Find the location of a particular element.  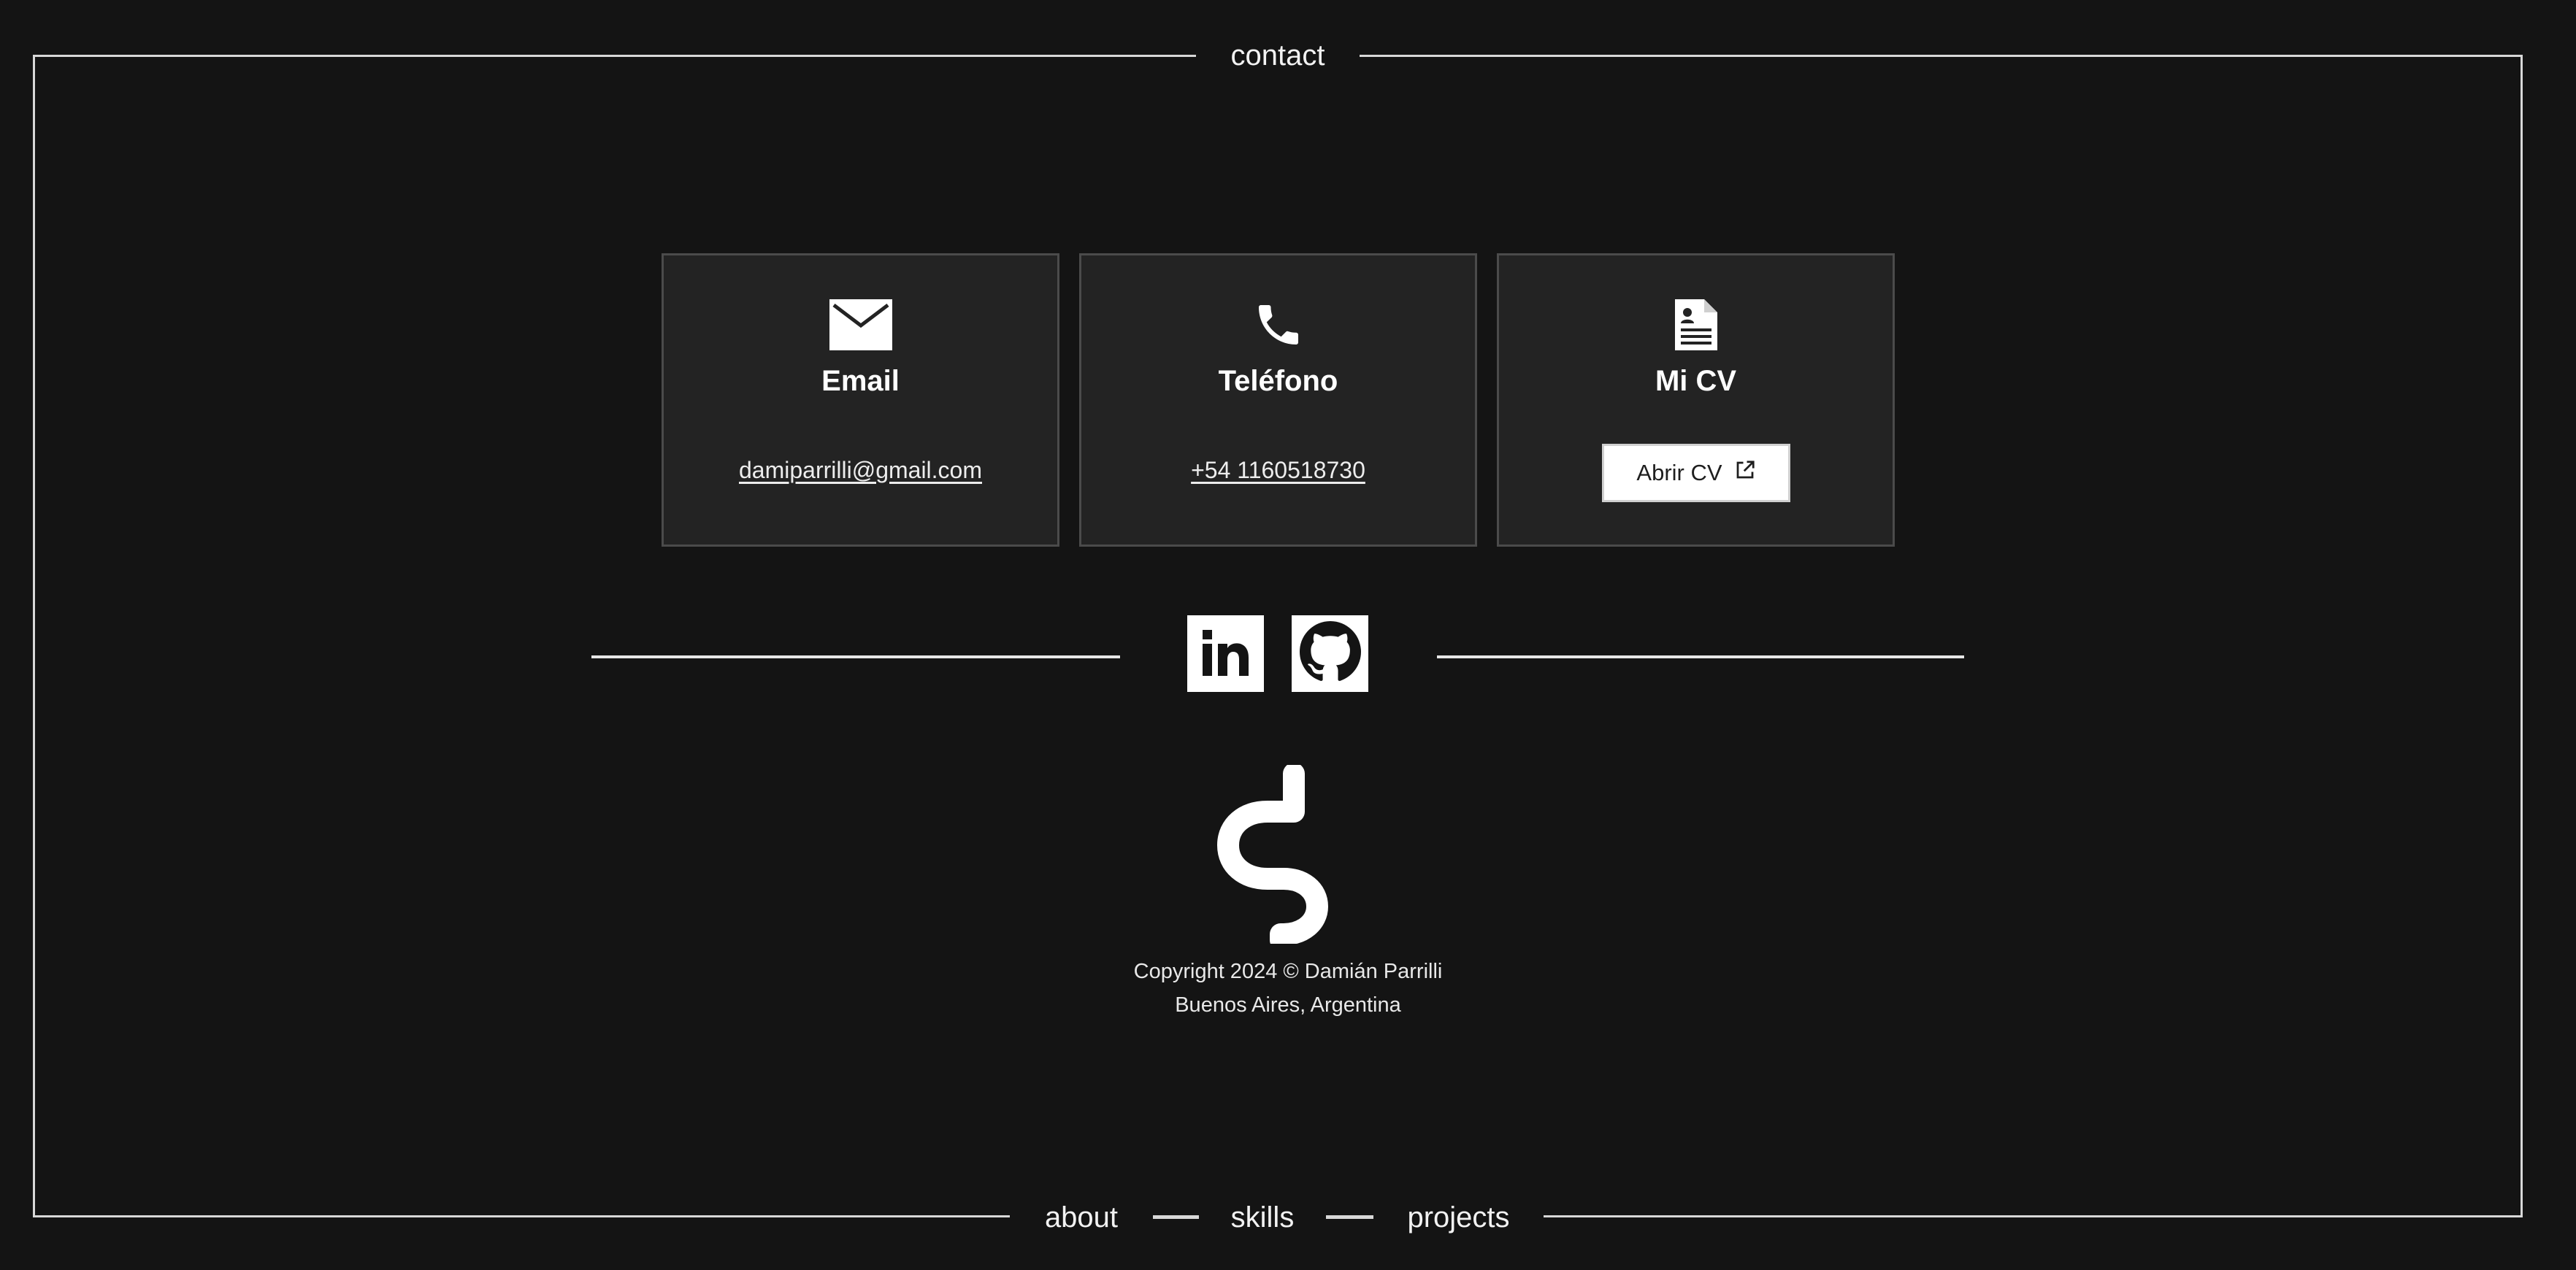

email-link: damiparrilli@gmail.com is located at coordinates (860, 470).